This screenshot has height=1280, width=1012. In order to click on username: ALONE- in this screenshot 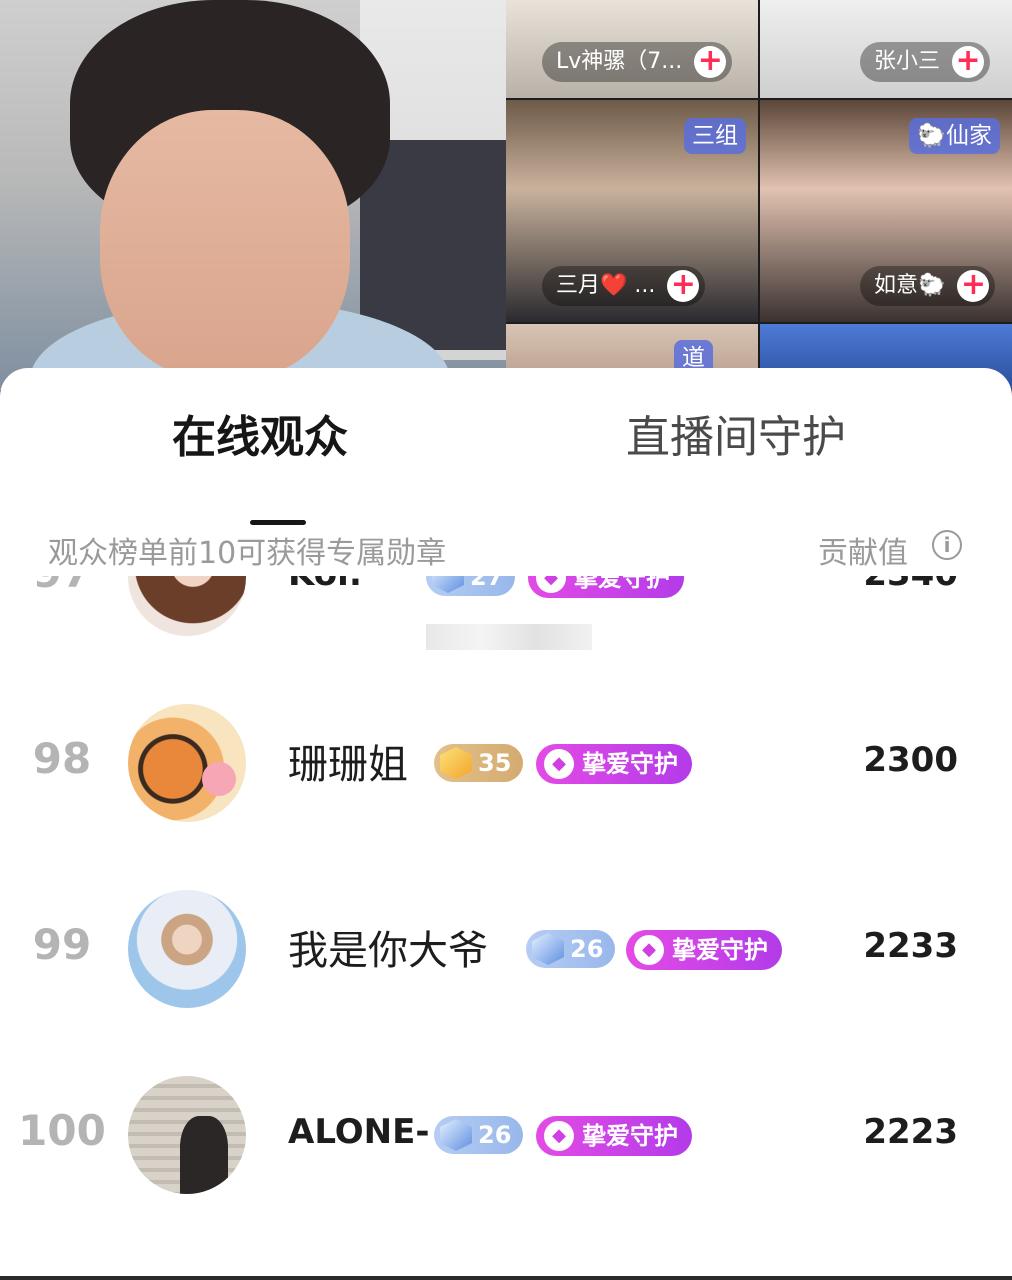, I will do `click(359, 1132)`.